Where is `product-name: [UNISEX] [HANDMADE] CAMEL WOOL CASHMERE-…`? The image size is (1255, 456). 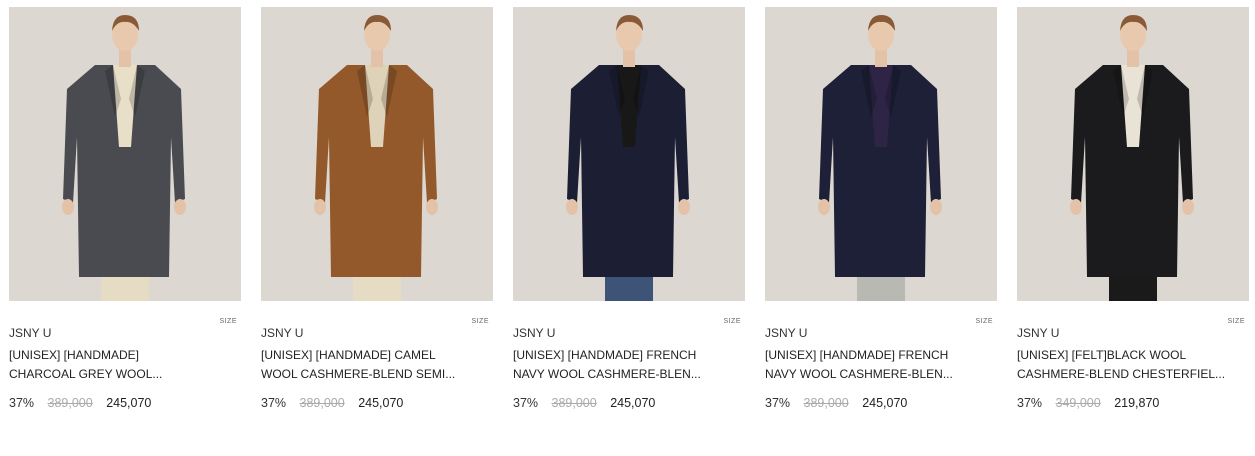
product-name: [UNISEX] [HANDMADE] CAMEL WOOL CASHMERE-… is located at coordinates (366, 365).